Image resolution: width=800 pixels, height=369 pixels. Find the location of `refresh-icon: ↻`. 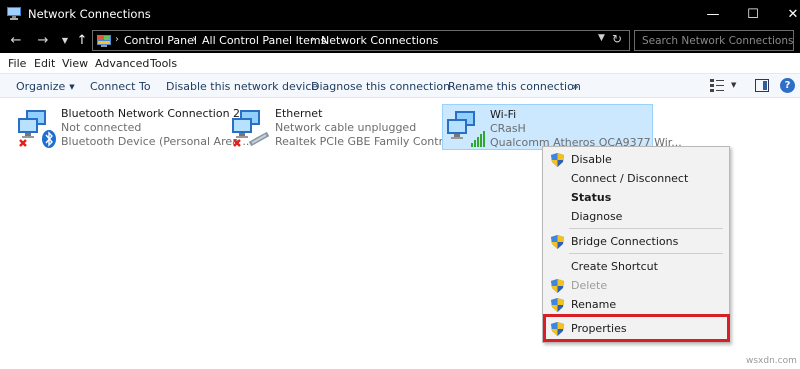

refresh-icon: ↻ is located at coordinates (617, 39).